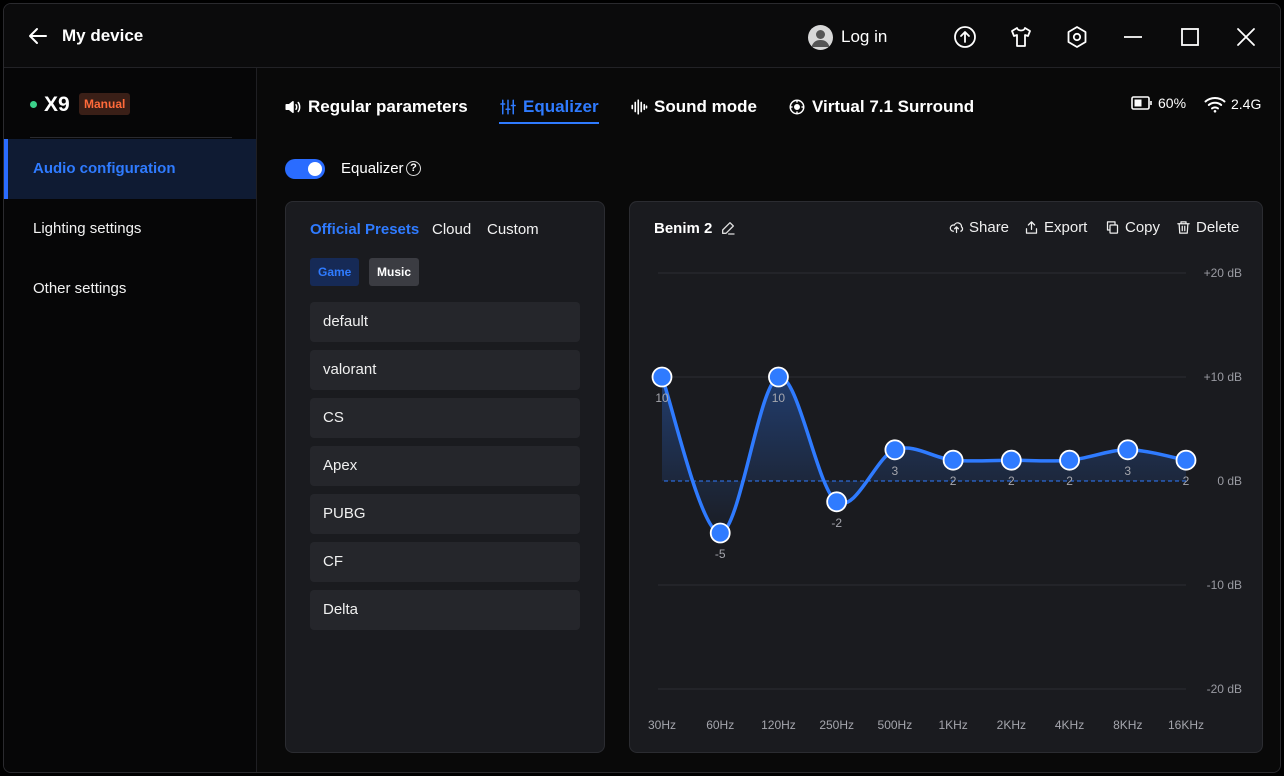 The height and width of the screenshot is (776, 1284). What do you see at coordinates (1172, 103) in the screenshot?
I see `battery-level: 60%` at bounding box center [1172, 103].